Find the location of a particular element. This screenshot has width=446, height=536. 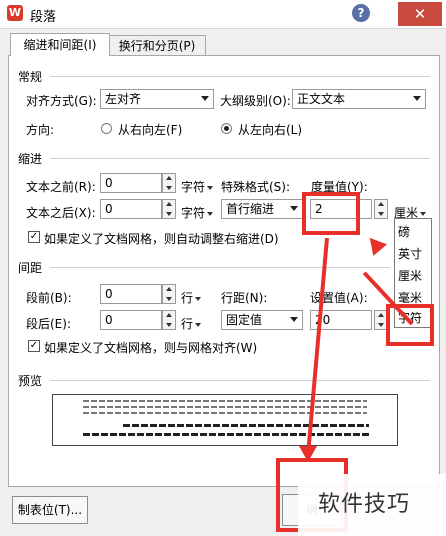

unit-option-pound: 磅 is located at coordinates (404, 231).